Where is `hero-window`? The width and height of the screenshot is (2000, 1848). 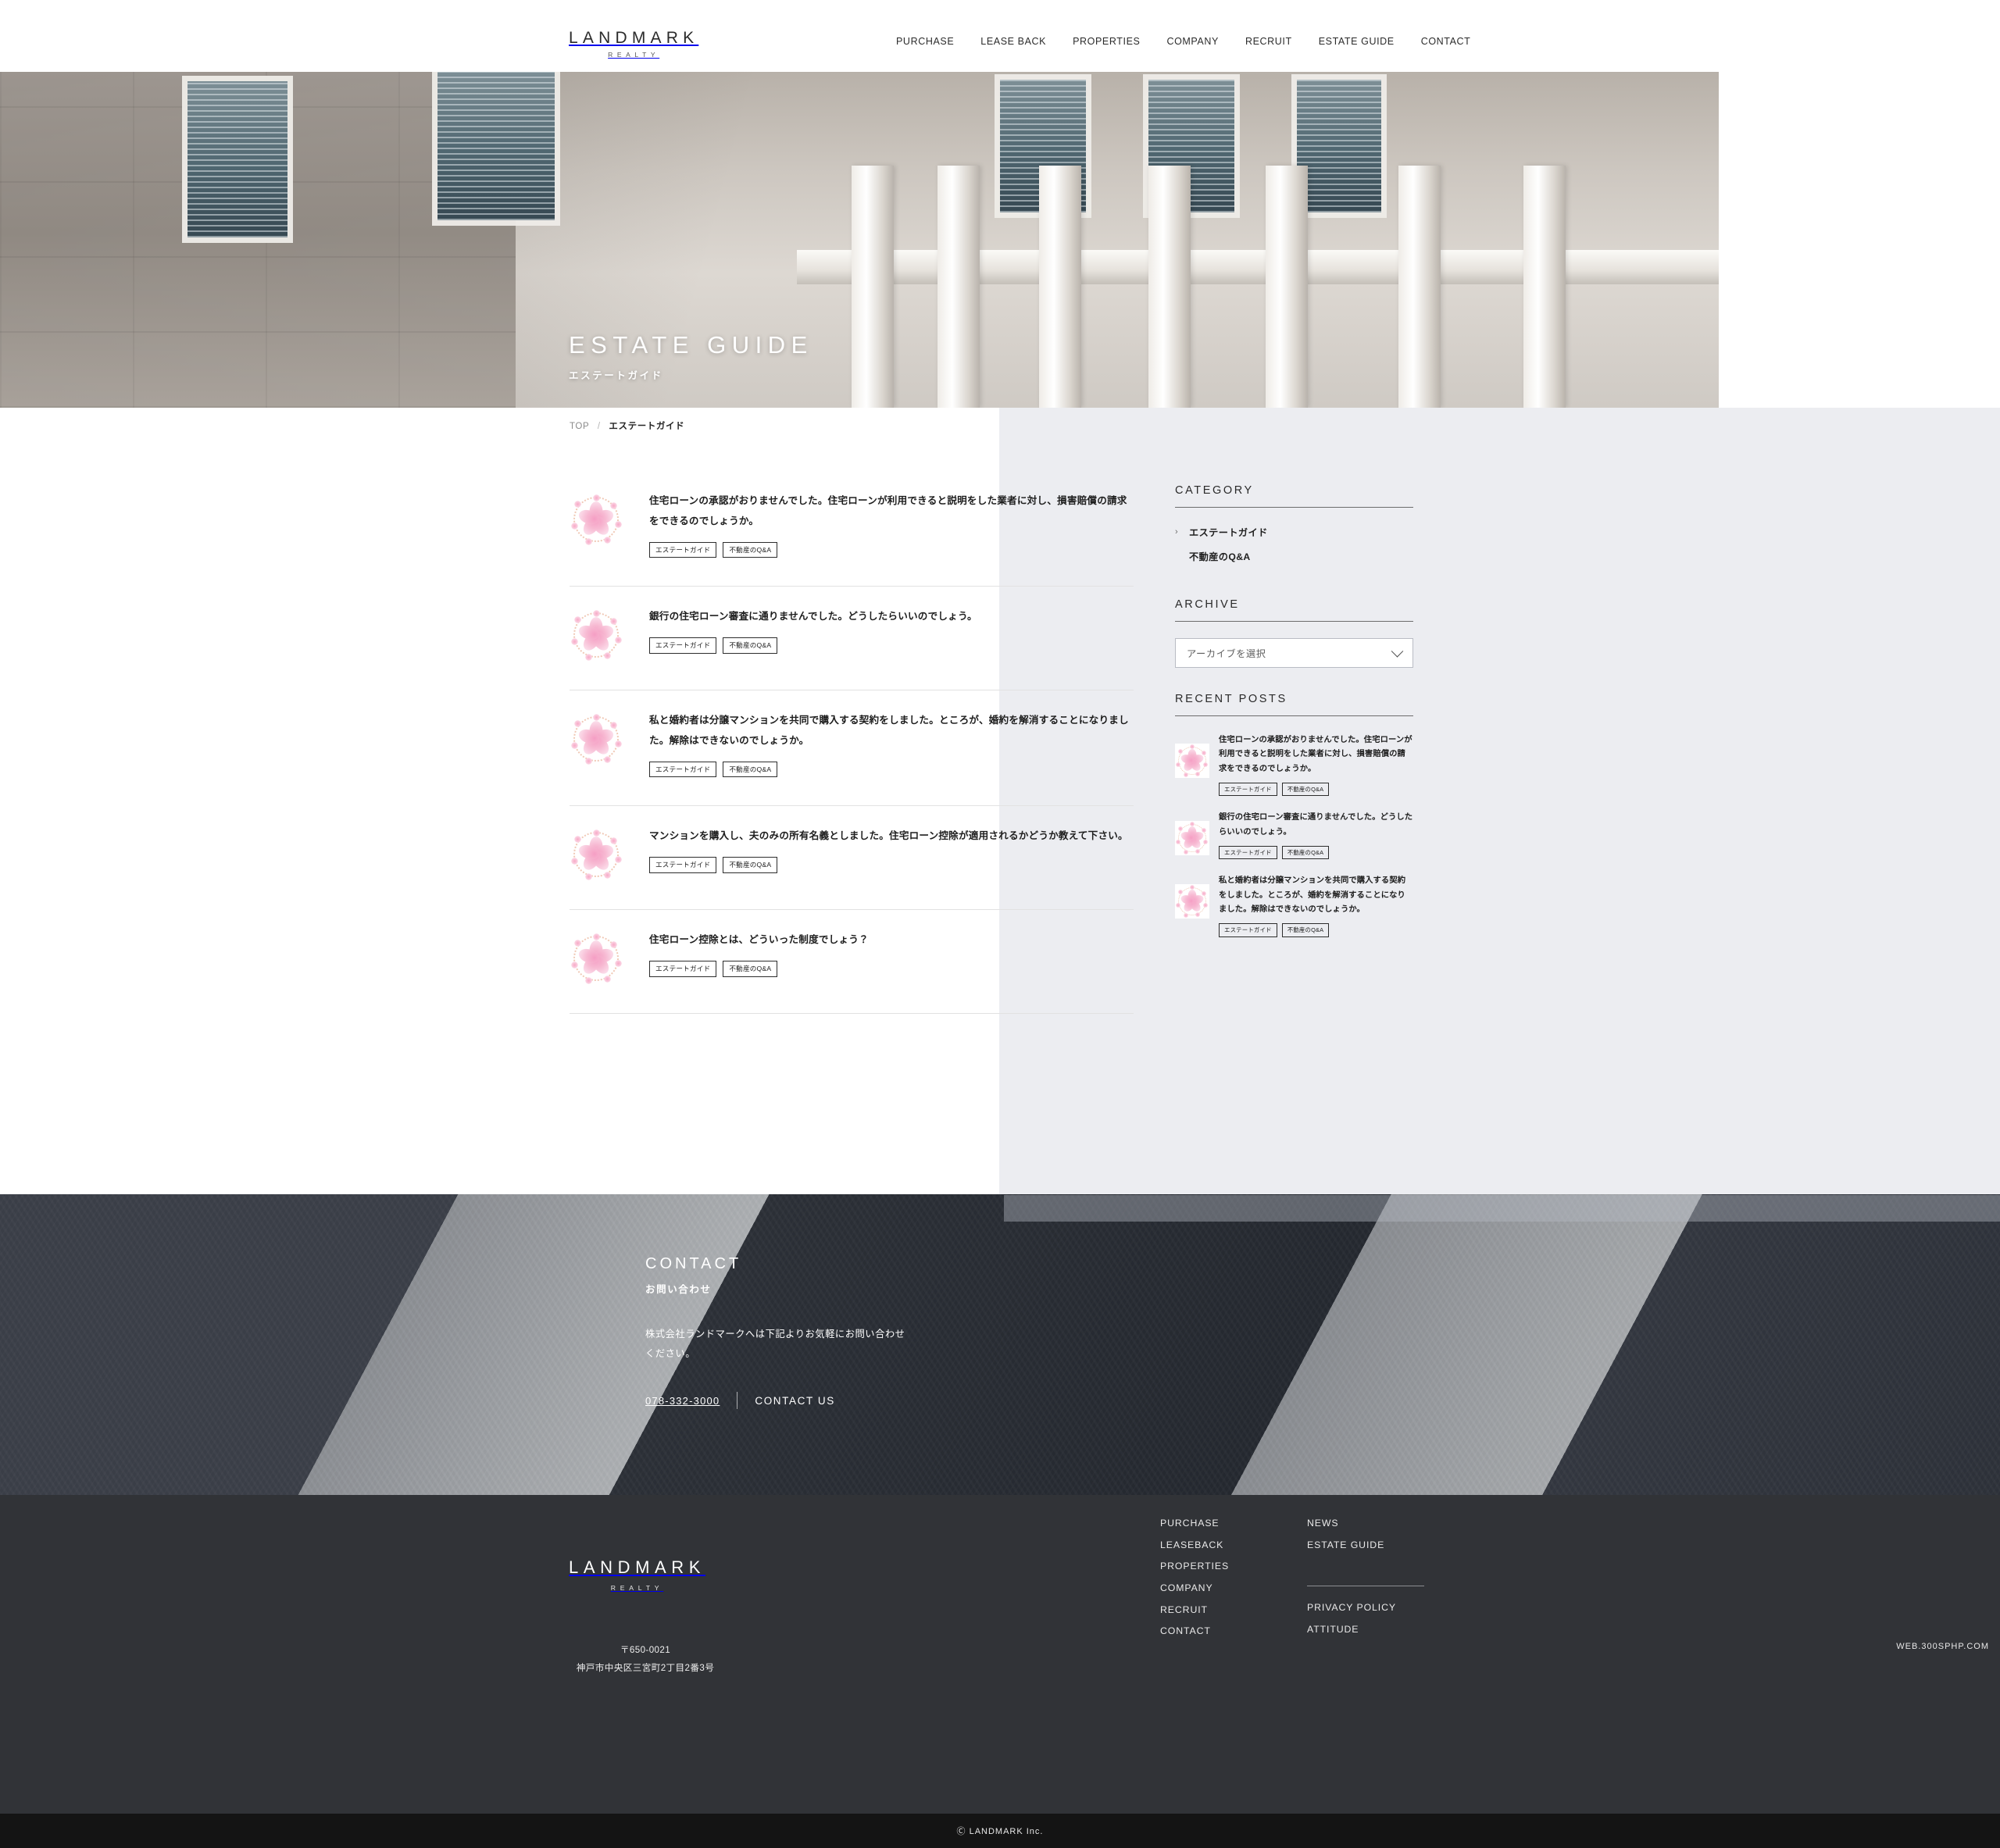
hero-window is located at coordinates (238, 159).